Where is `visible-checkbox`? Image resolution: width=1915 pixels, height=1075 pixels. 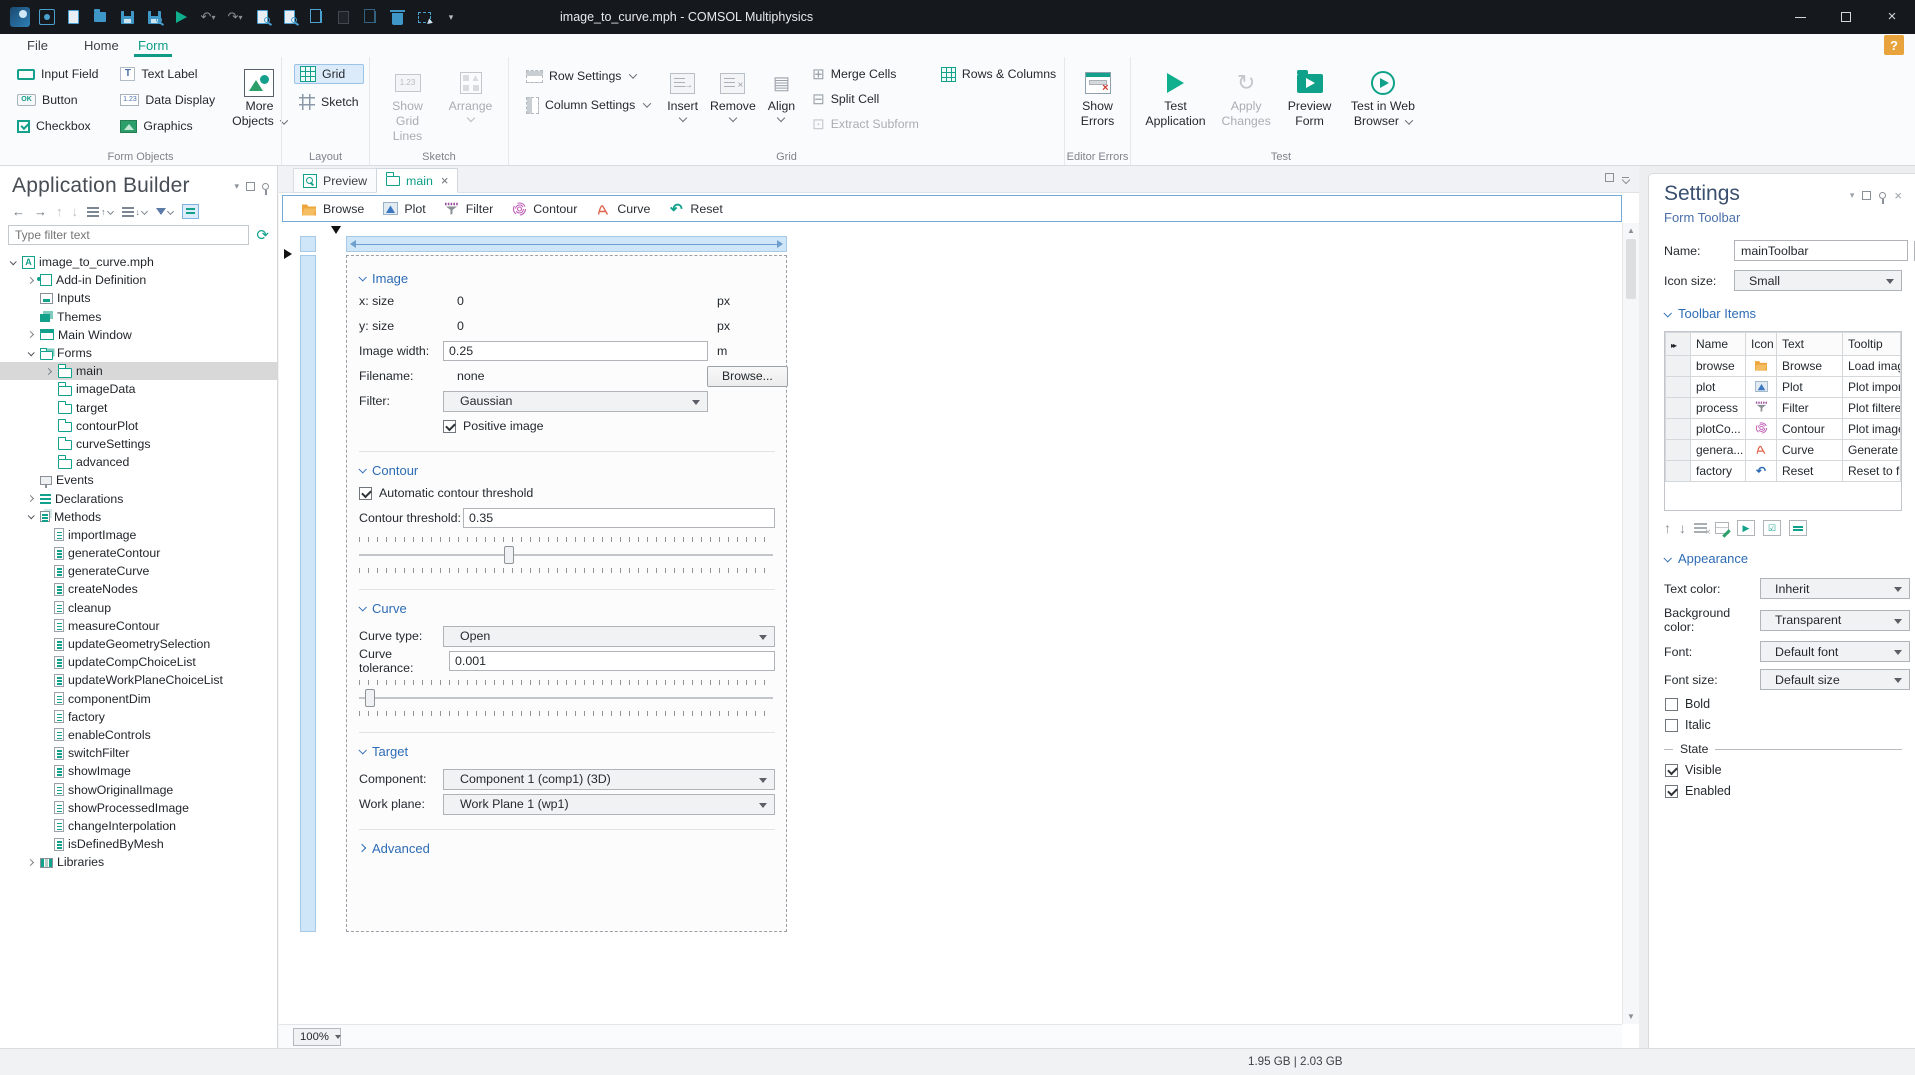
visible-checkbox is located at coordinates (1671, 770).